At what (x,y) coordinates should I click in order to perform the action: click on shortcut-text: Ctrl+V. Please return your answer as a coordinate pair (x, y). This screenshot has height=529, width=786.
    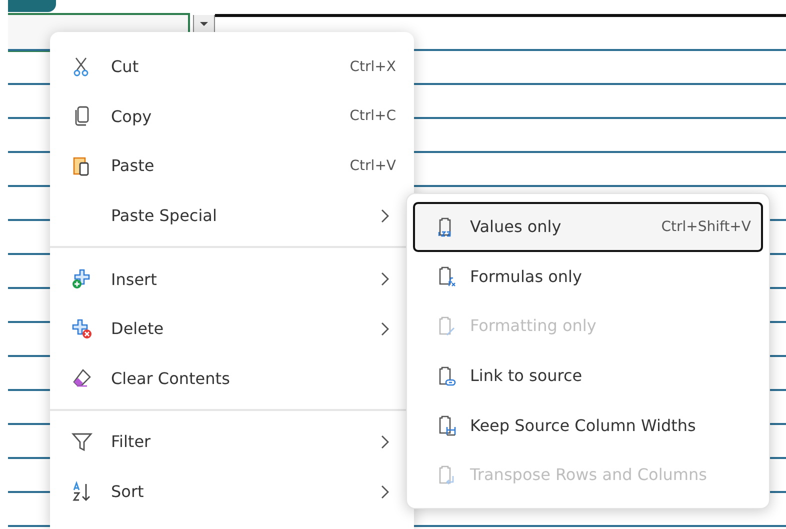
    Looking at the image, I should click on (373, 166).